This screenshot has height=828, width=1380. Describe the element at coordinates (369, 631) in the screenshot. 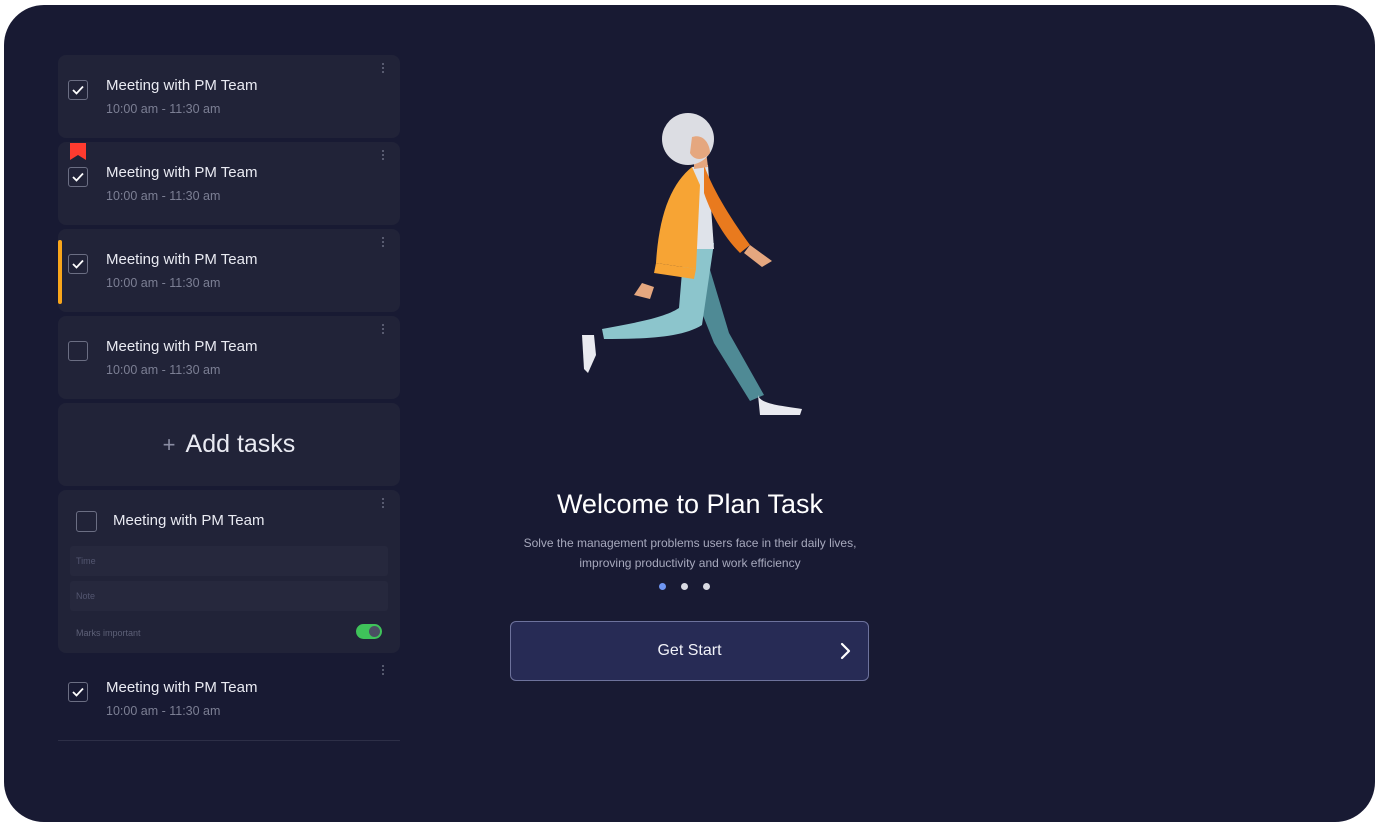

I see `marks-important-toggle` at that location.